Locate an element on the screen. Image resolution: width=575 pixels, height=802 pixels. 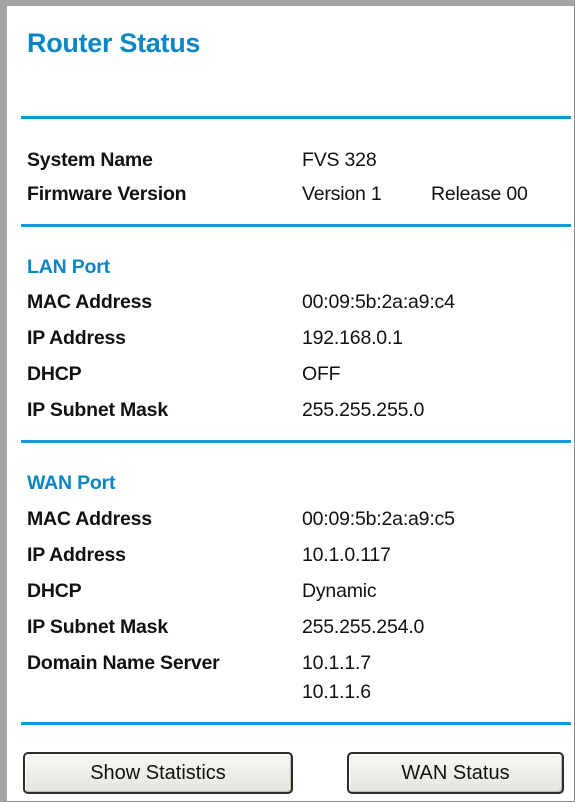
lan-port-heading: LAN Port is located at coordinates (68, 267).